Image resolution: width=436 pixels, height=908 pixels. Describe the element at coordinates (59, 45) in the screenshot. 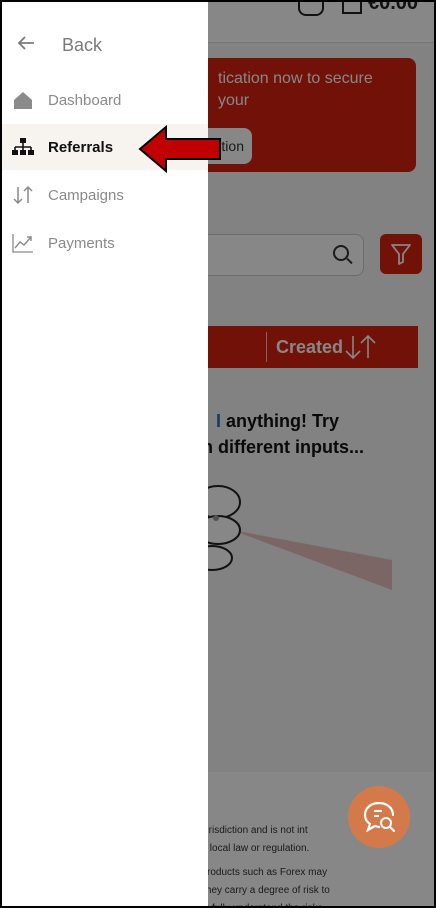

I see `back-button: Back` at that location.